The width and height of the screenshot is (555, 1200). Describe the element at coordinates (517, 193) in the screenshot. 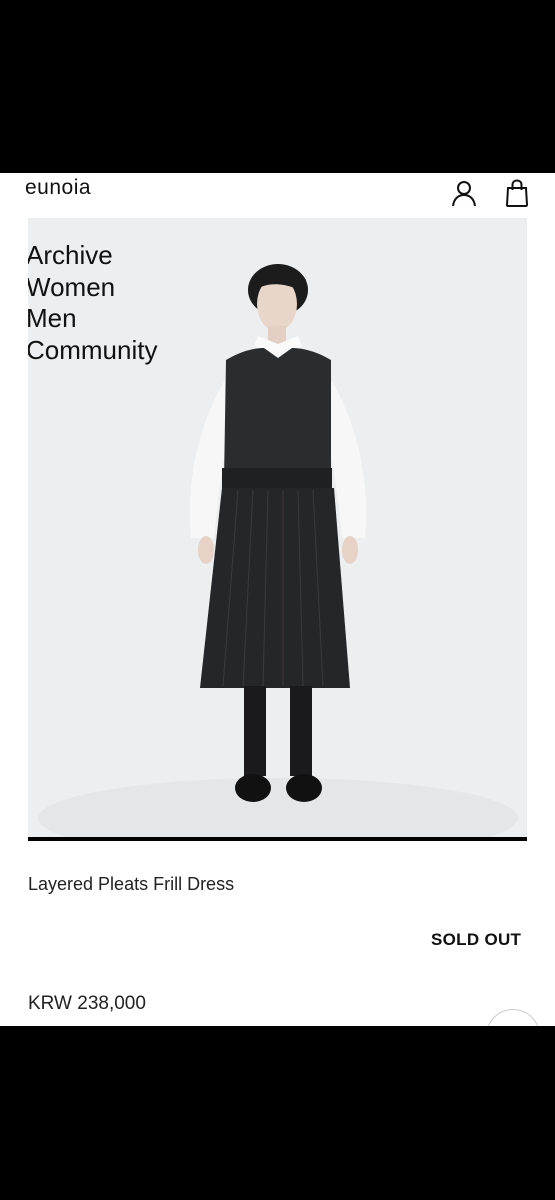

I see `shopping-bag-icon` at that location.